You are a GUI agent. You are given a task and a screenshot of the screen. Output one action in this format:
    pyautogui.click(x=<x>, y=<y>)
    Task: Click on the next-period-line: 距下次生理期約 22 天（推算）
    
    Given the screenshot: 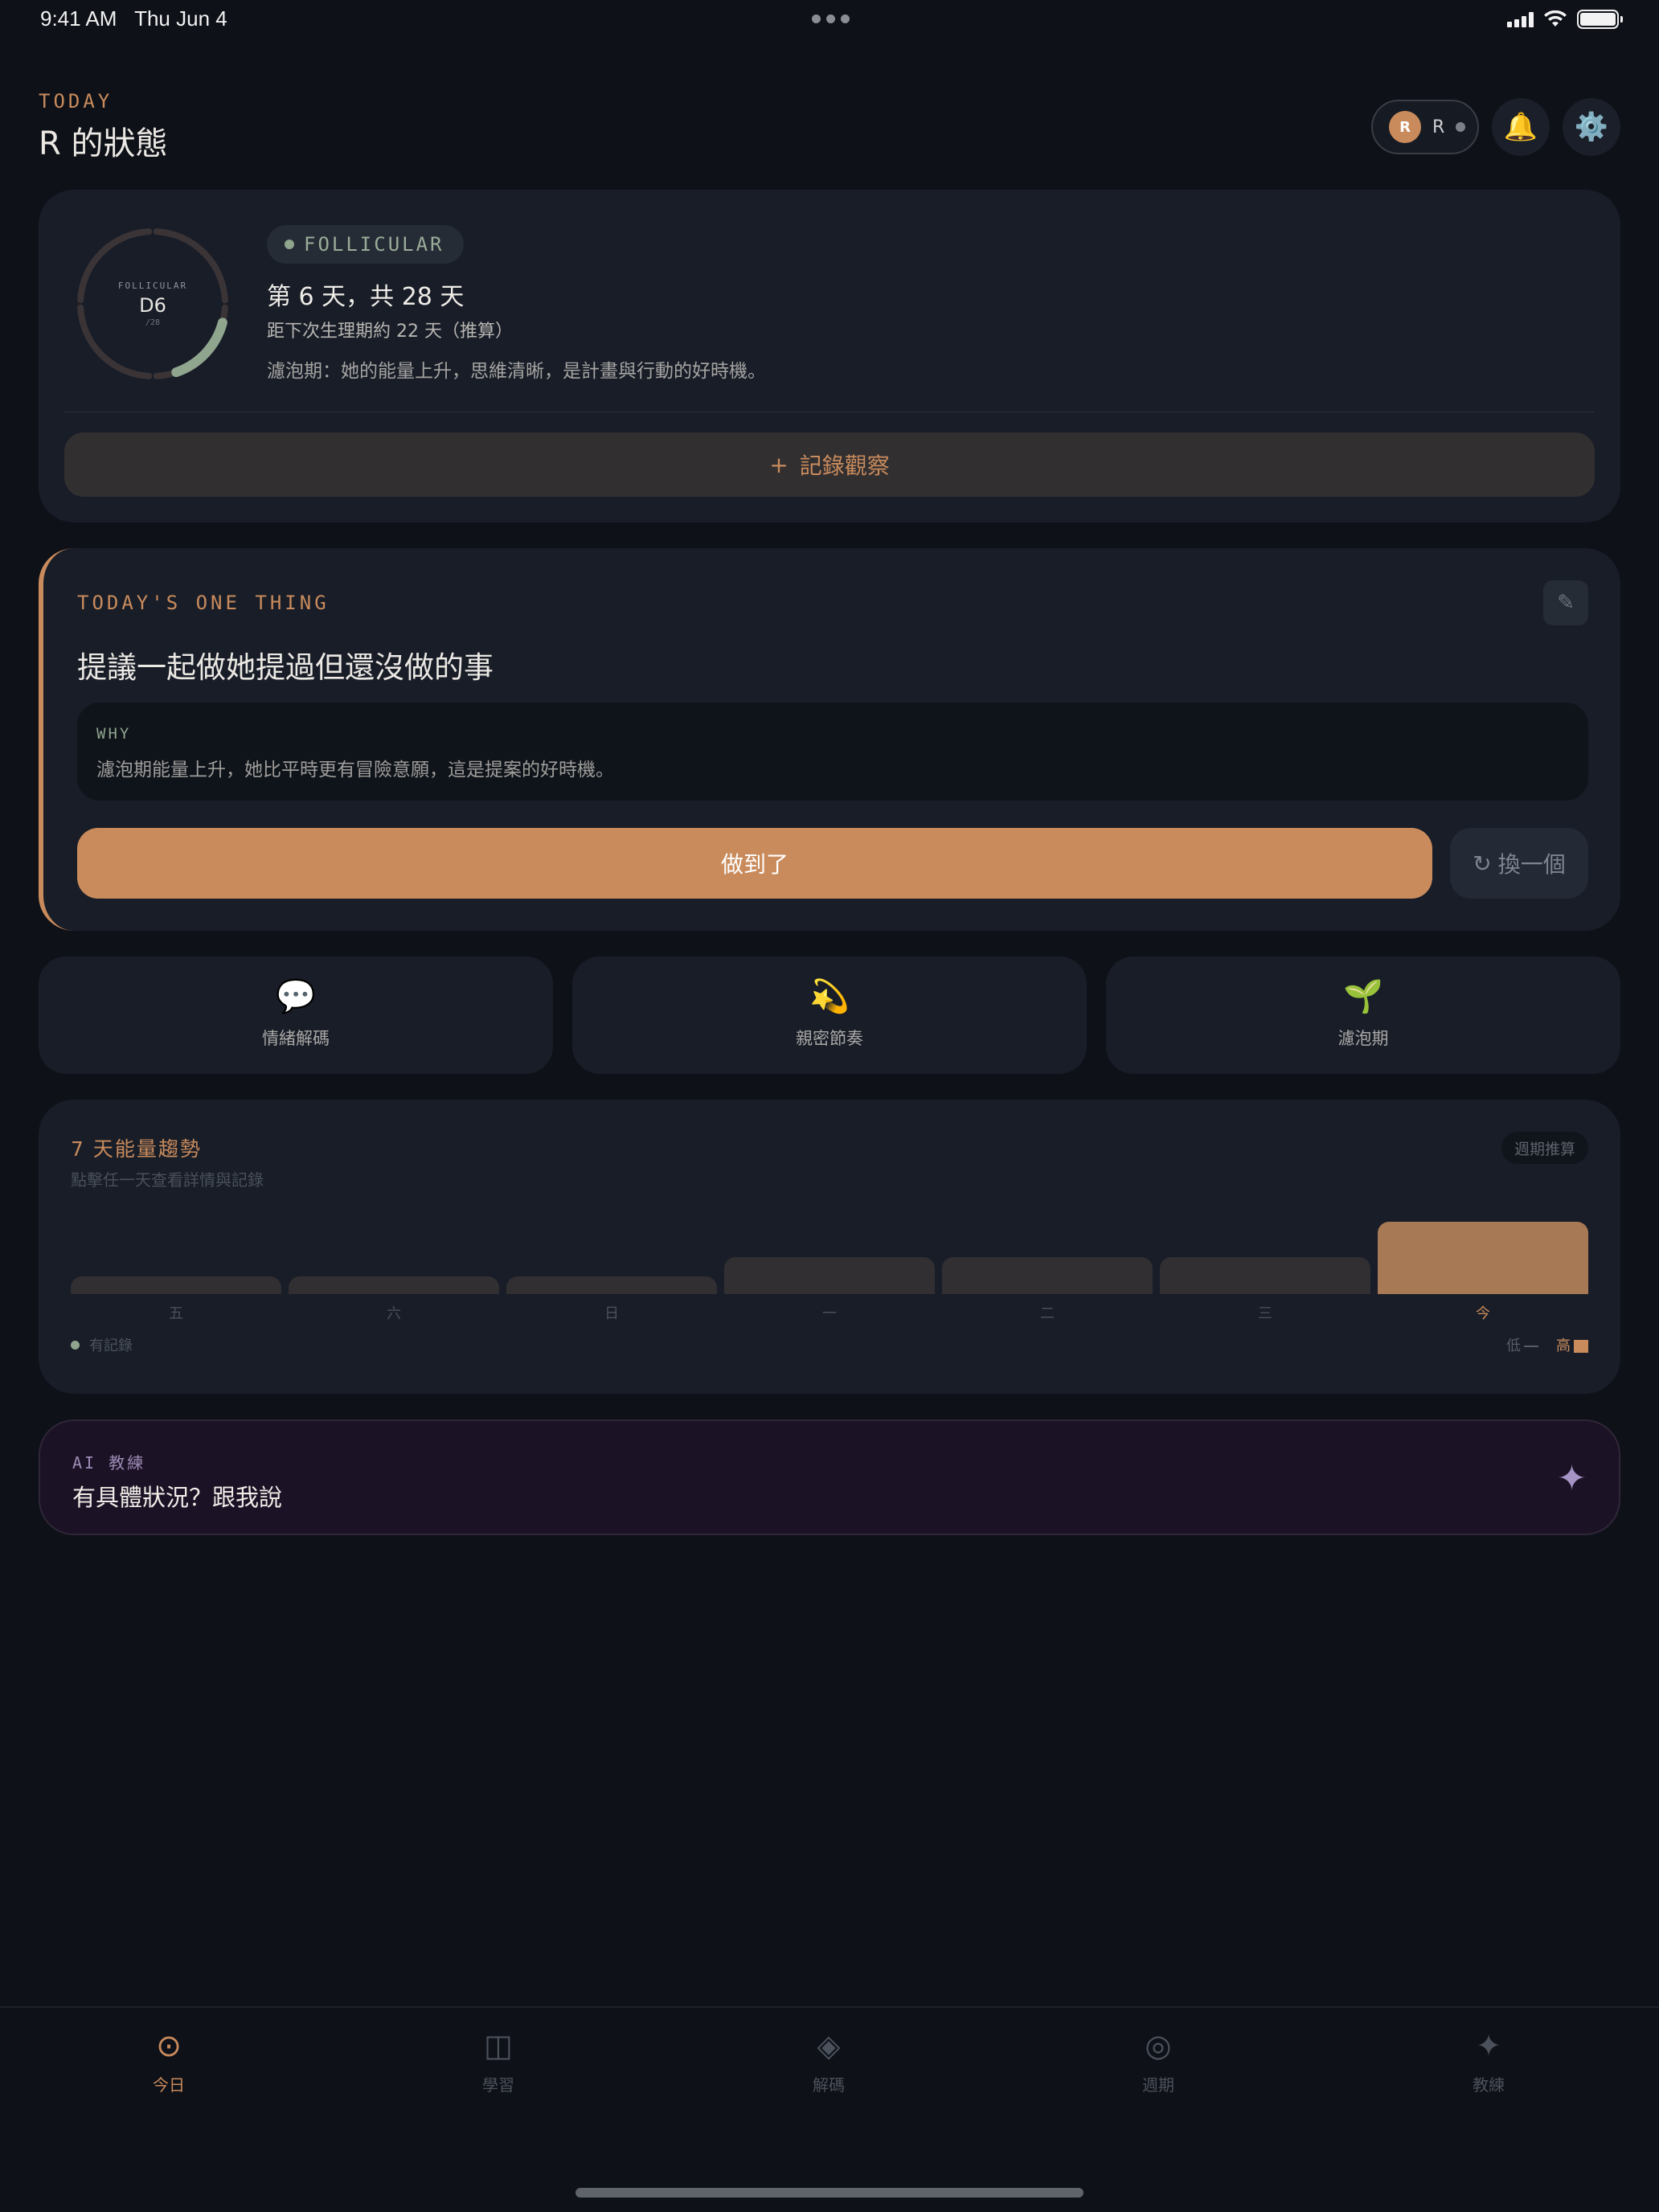 What is the action you would take?
    pyautogui.click(x=390, y=332)
    